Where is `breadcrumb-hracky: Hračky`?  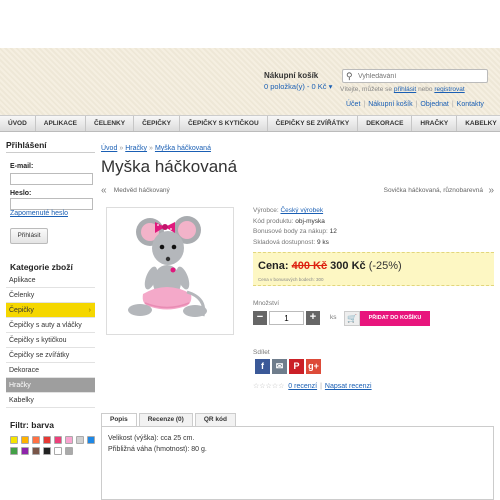 breadcrumb-hracky: Hračky is located at coordinates (136, 148).